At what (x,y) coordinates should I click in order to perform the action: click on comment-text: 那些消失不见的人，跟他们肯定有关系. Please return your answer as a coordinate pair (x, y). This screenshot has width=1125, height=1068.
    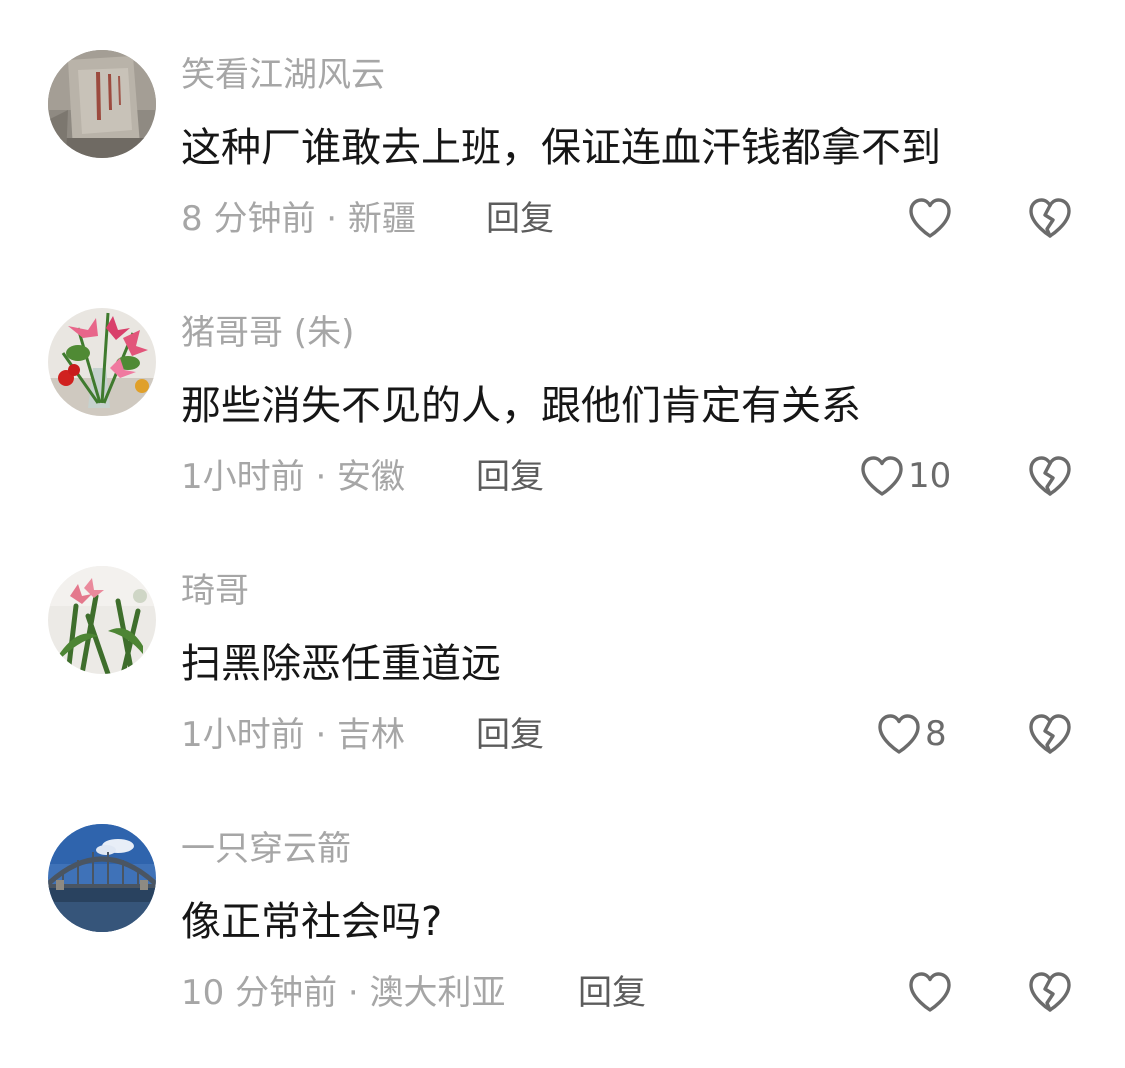
    Looking at the image, I should click on (521, 406).